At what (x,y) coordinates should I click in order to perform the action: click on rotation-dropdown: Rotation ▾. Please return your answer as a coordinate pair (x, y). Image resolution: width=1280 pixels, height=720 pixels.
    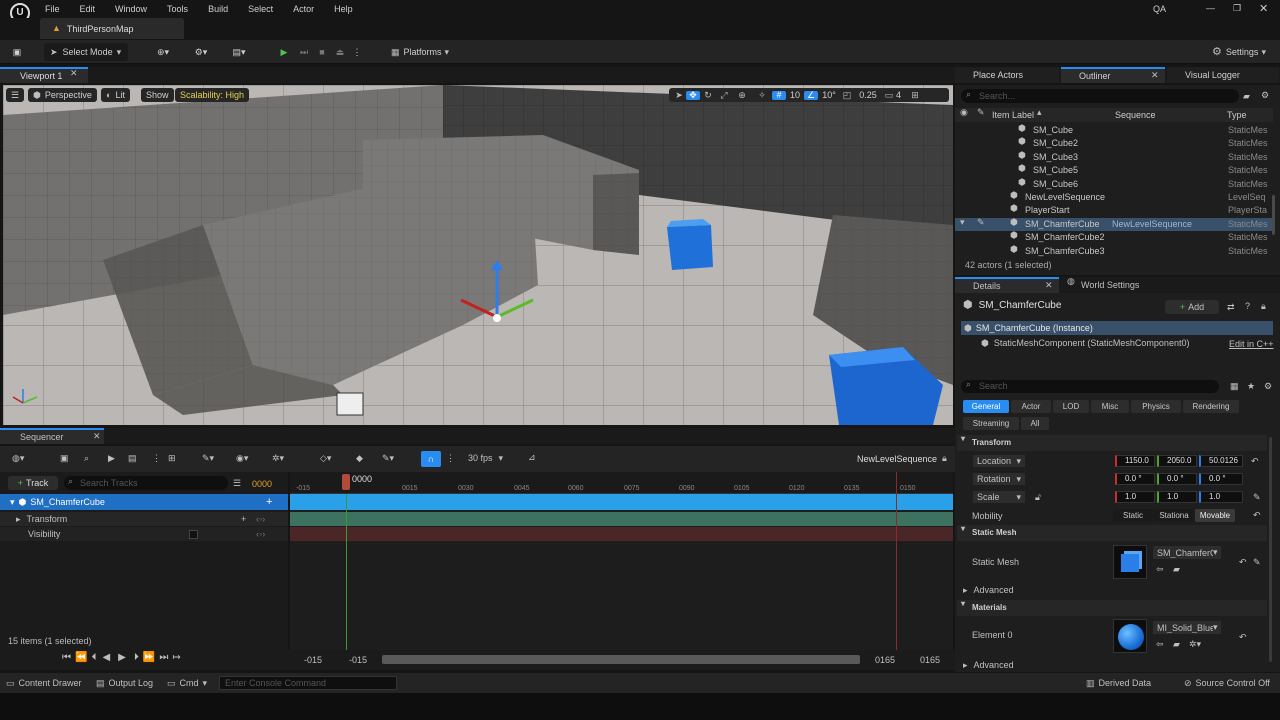
    Looking at the image, I should click on (999, 479).